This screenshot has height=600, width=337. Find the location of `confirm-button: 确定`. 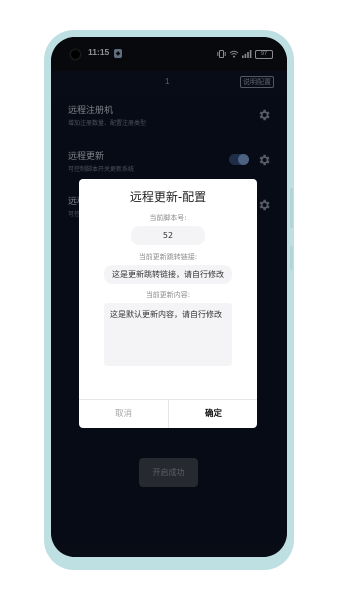

confirm-button: 确定 is located at coordinates (213, 414).